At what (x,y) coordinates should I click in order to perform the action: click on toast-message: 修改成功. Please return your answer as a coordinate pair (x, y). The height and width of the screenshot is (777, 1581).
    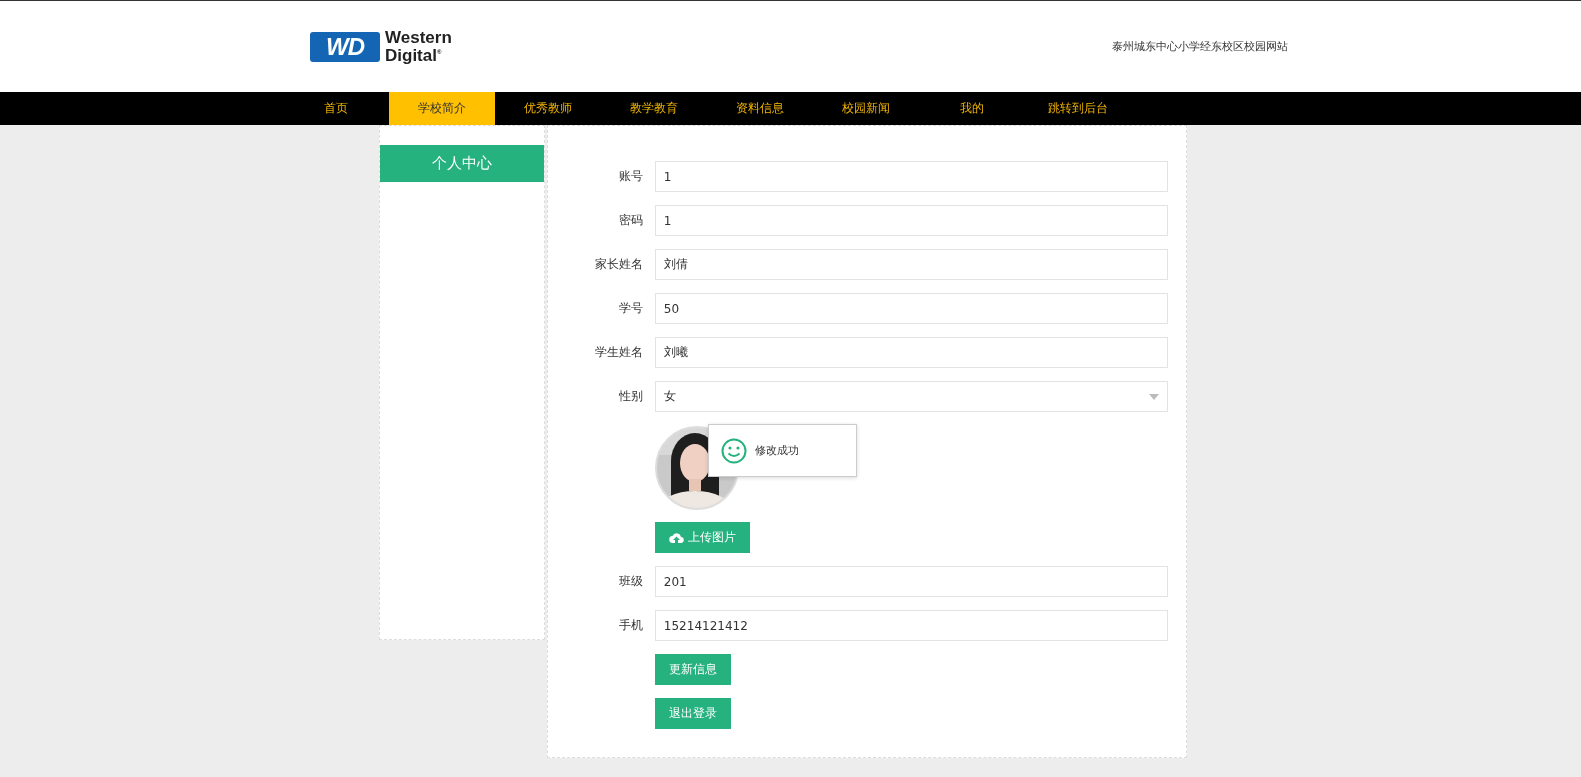
    Looking at the image, I should click on (777, 450).